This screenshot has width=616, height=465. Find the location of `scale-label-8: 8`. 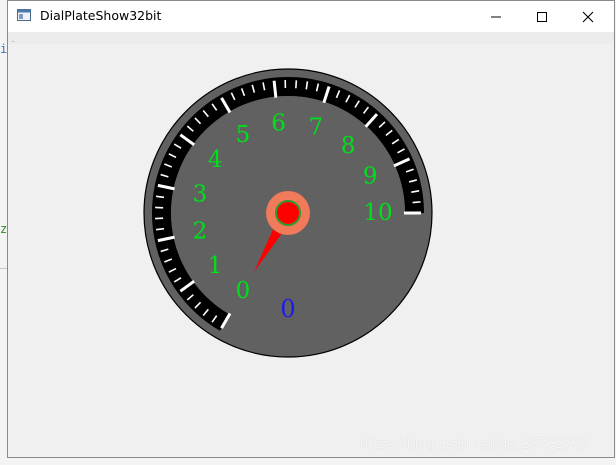

scale-label-8: 8 is located at coordinates (348, 146).